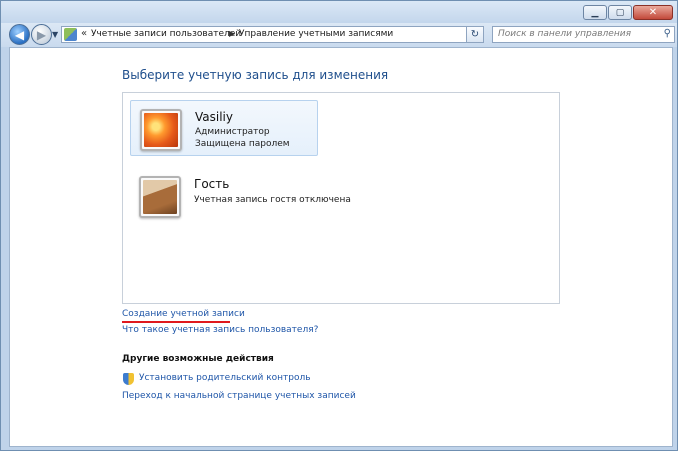 The width and height of the screenshot is (680, 453). I want to click on maximize-icon: ▢, so click(620, 12).